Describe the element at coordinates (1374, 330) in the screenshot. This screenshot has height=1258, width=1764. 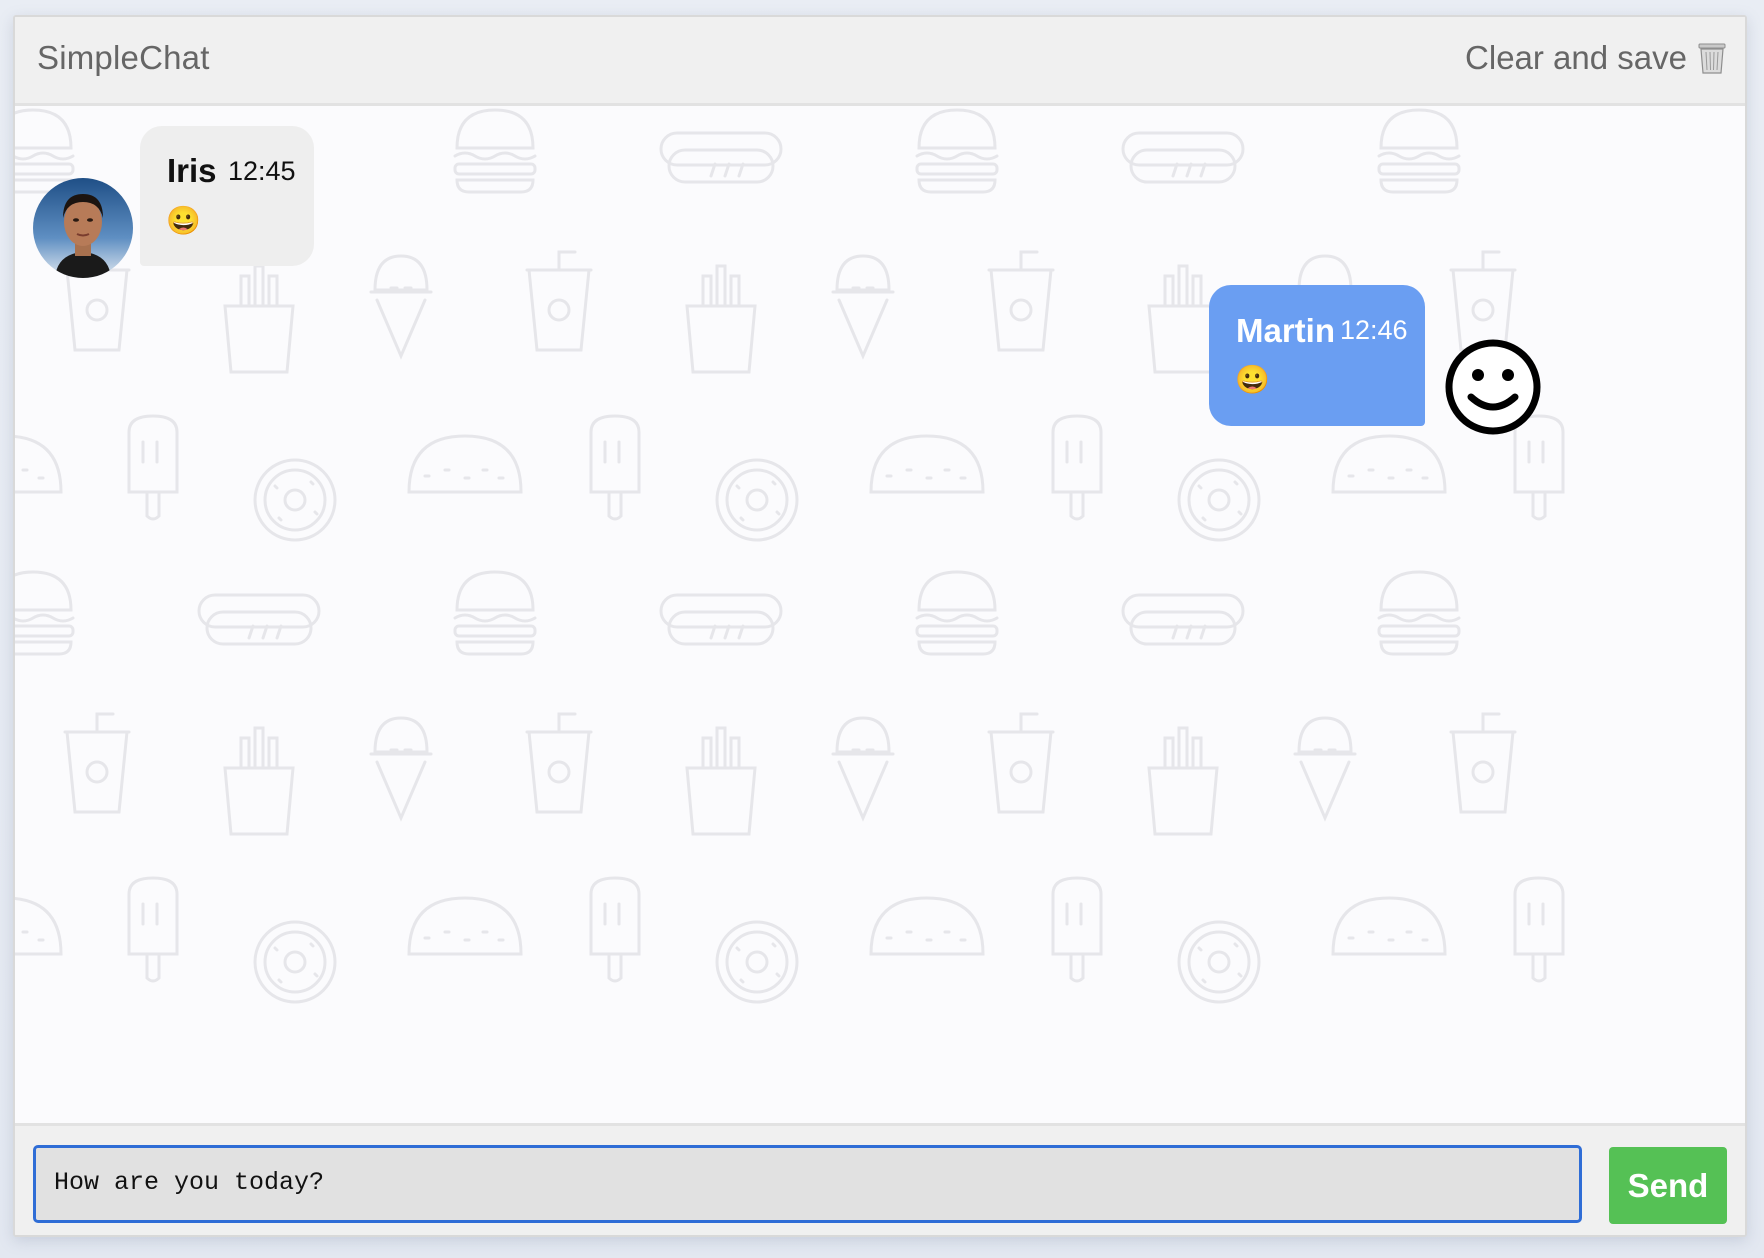
I see `message-time: 12:46` at that location.